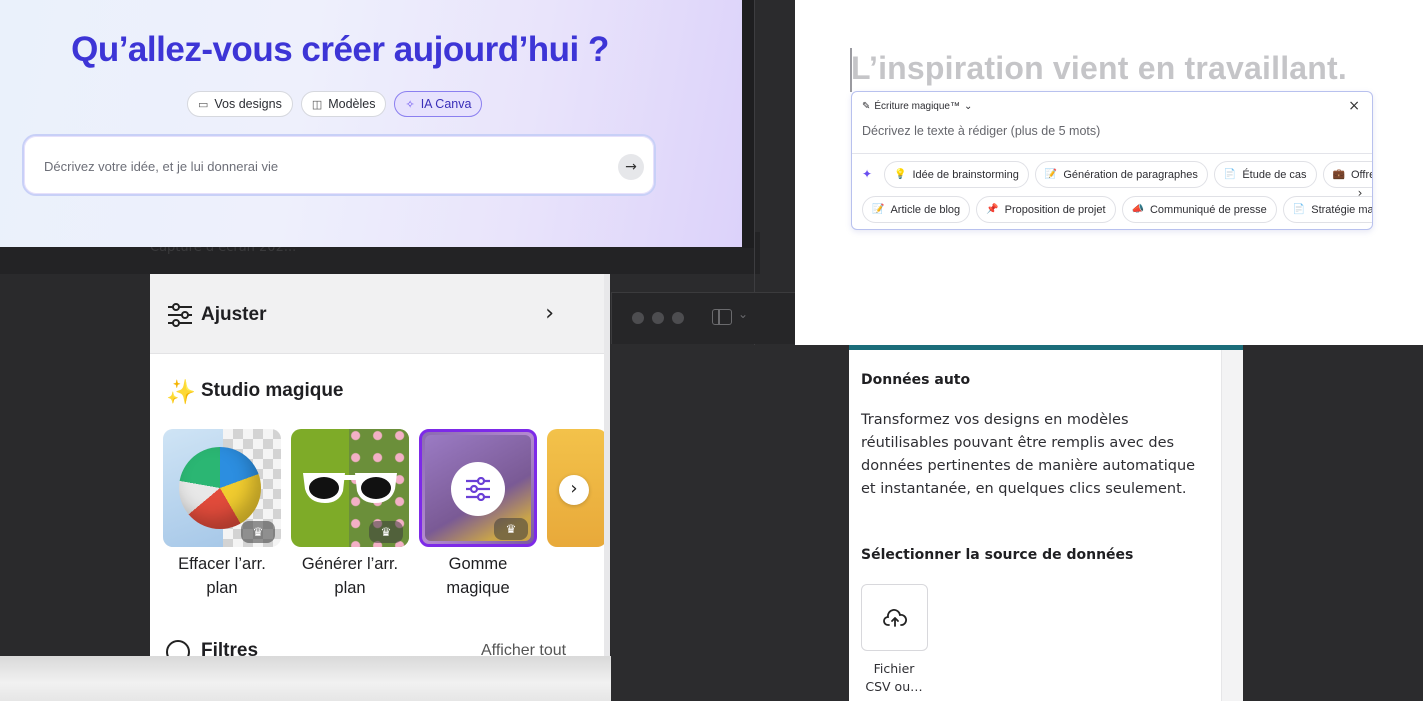  I want to click on pill-vos-designs: ▭ Vos designs, so click(240, 104).